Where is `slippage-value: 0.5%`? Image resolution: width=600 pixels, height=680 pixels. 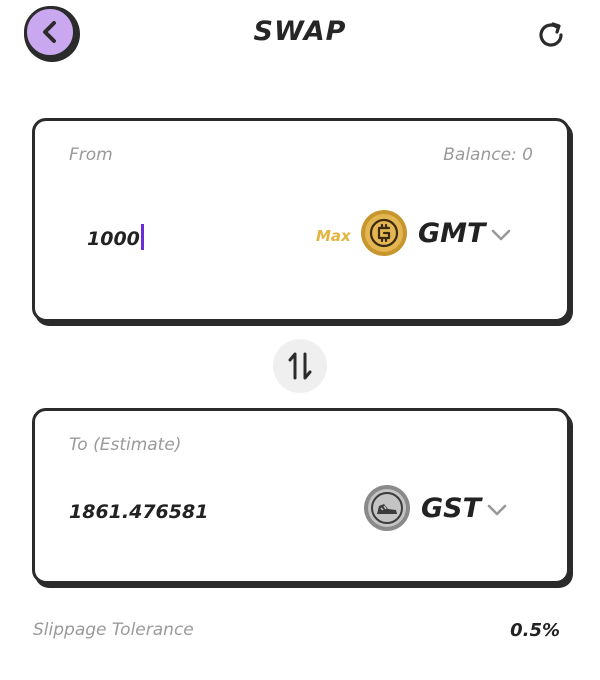
slippage-value: 0.5% is located at coordinates (535, 630).